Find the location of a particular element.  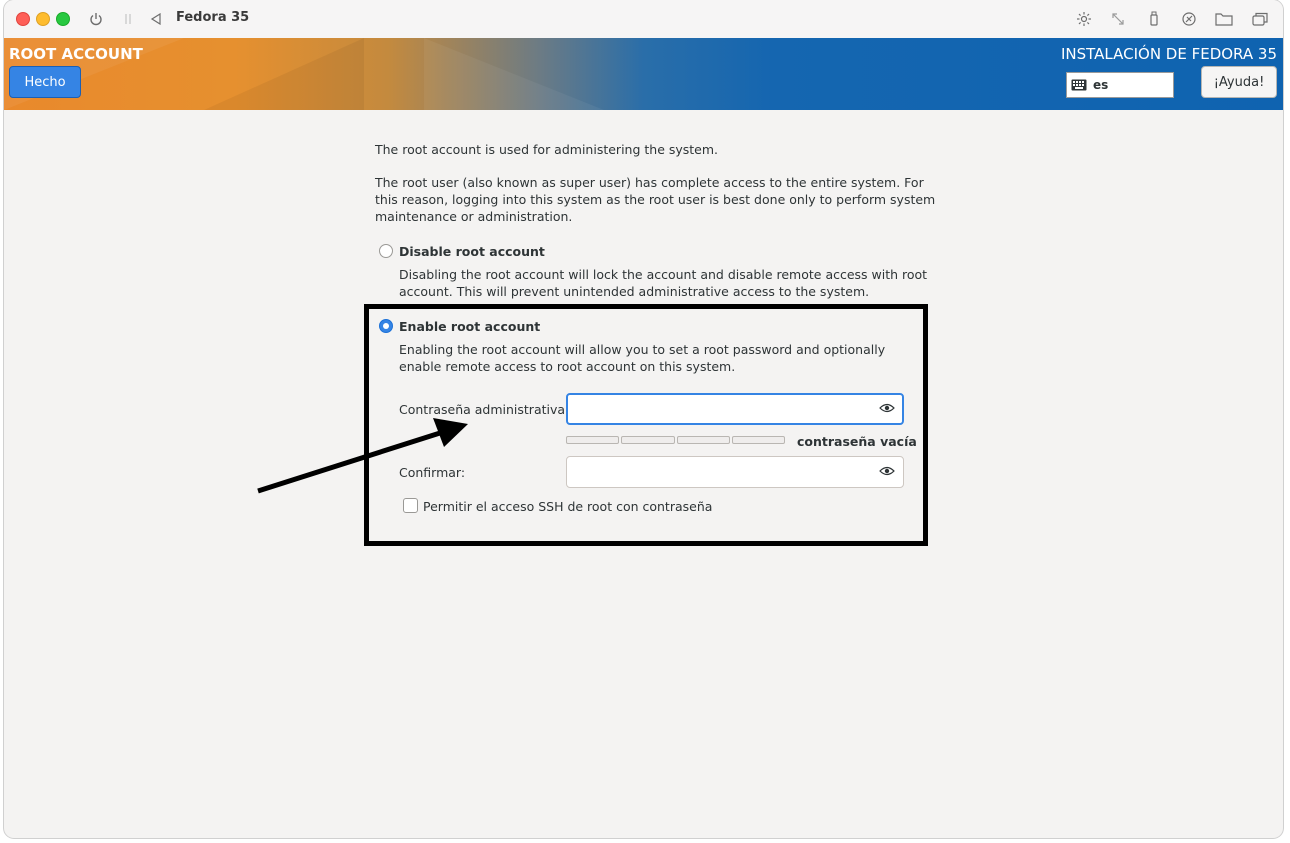

disable-root-radio is located at coordinates (386, 251).